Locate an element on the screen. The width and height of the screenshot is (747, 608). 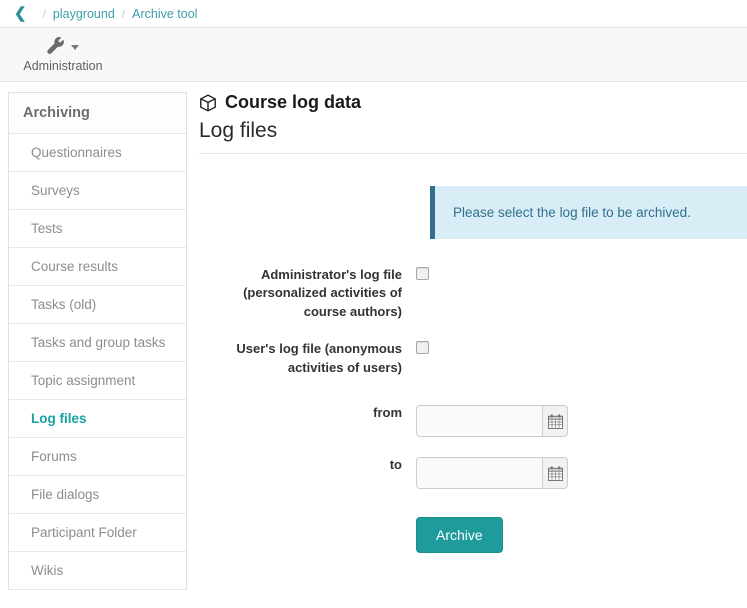
wrench-icon is located at coordinates (56, 46).